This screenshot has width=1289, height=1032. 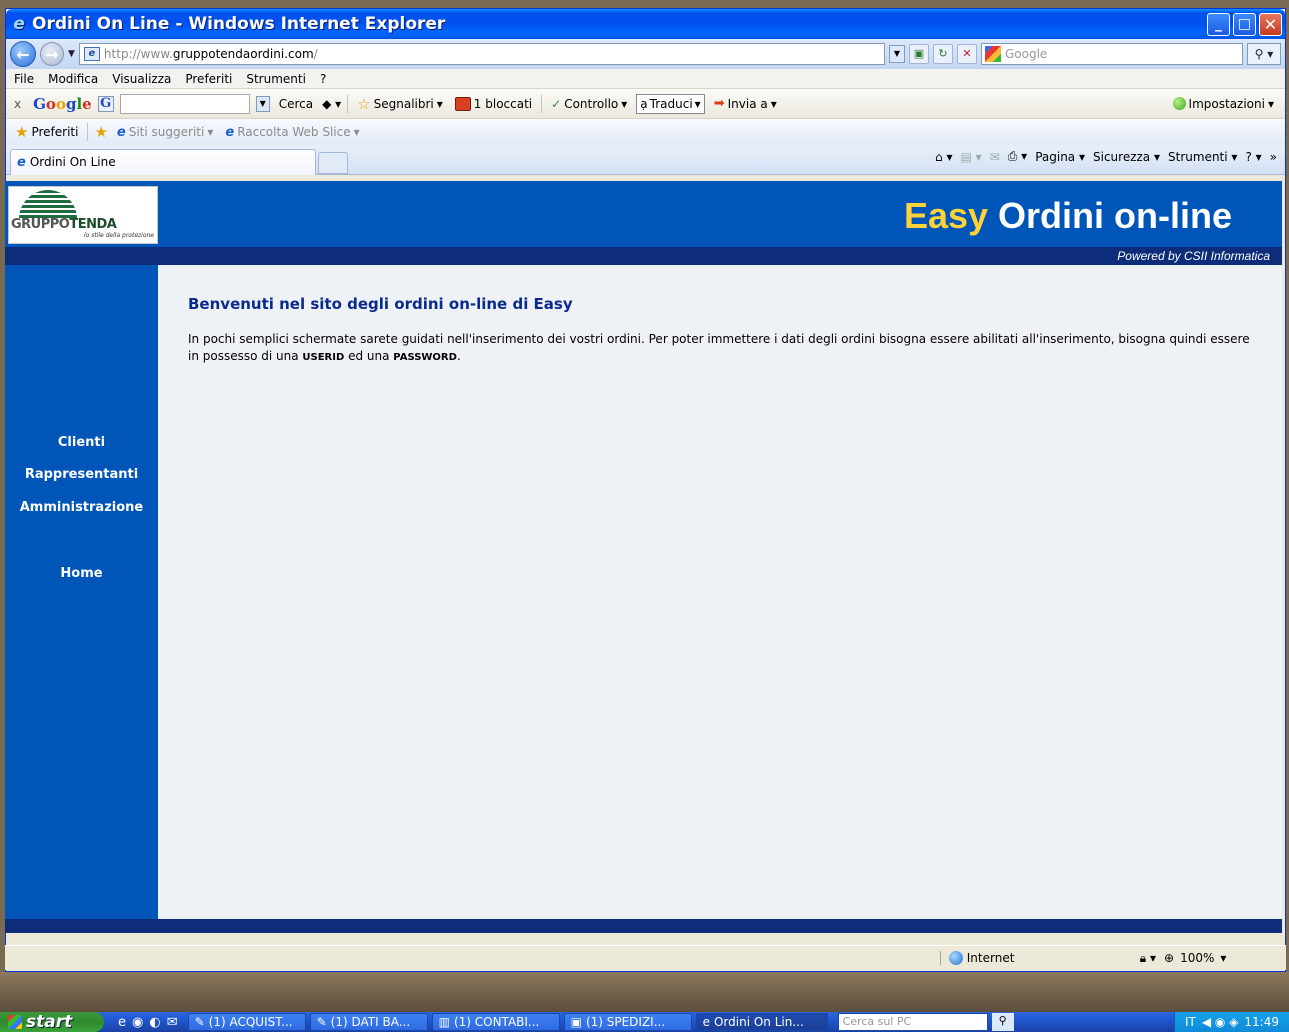 I want to click on send-to-button: ➡ Invia a ▾, so click(x=745, y=104).